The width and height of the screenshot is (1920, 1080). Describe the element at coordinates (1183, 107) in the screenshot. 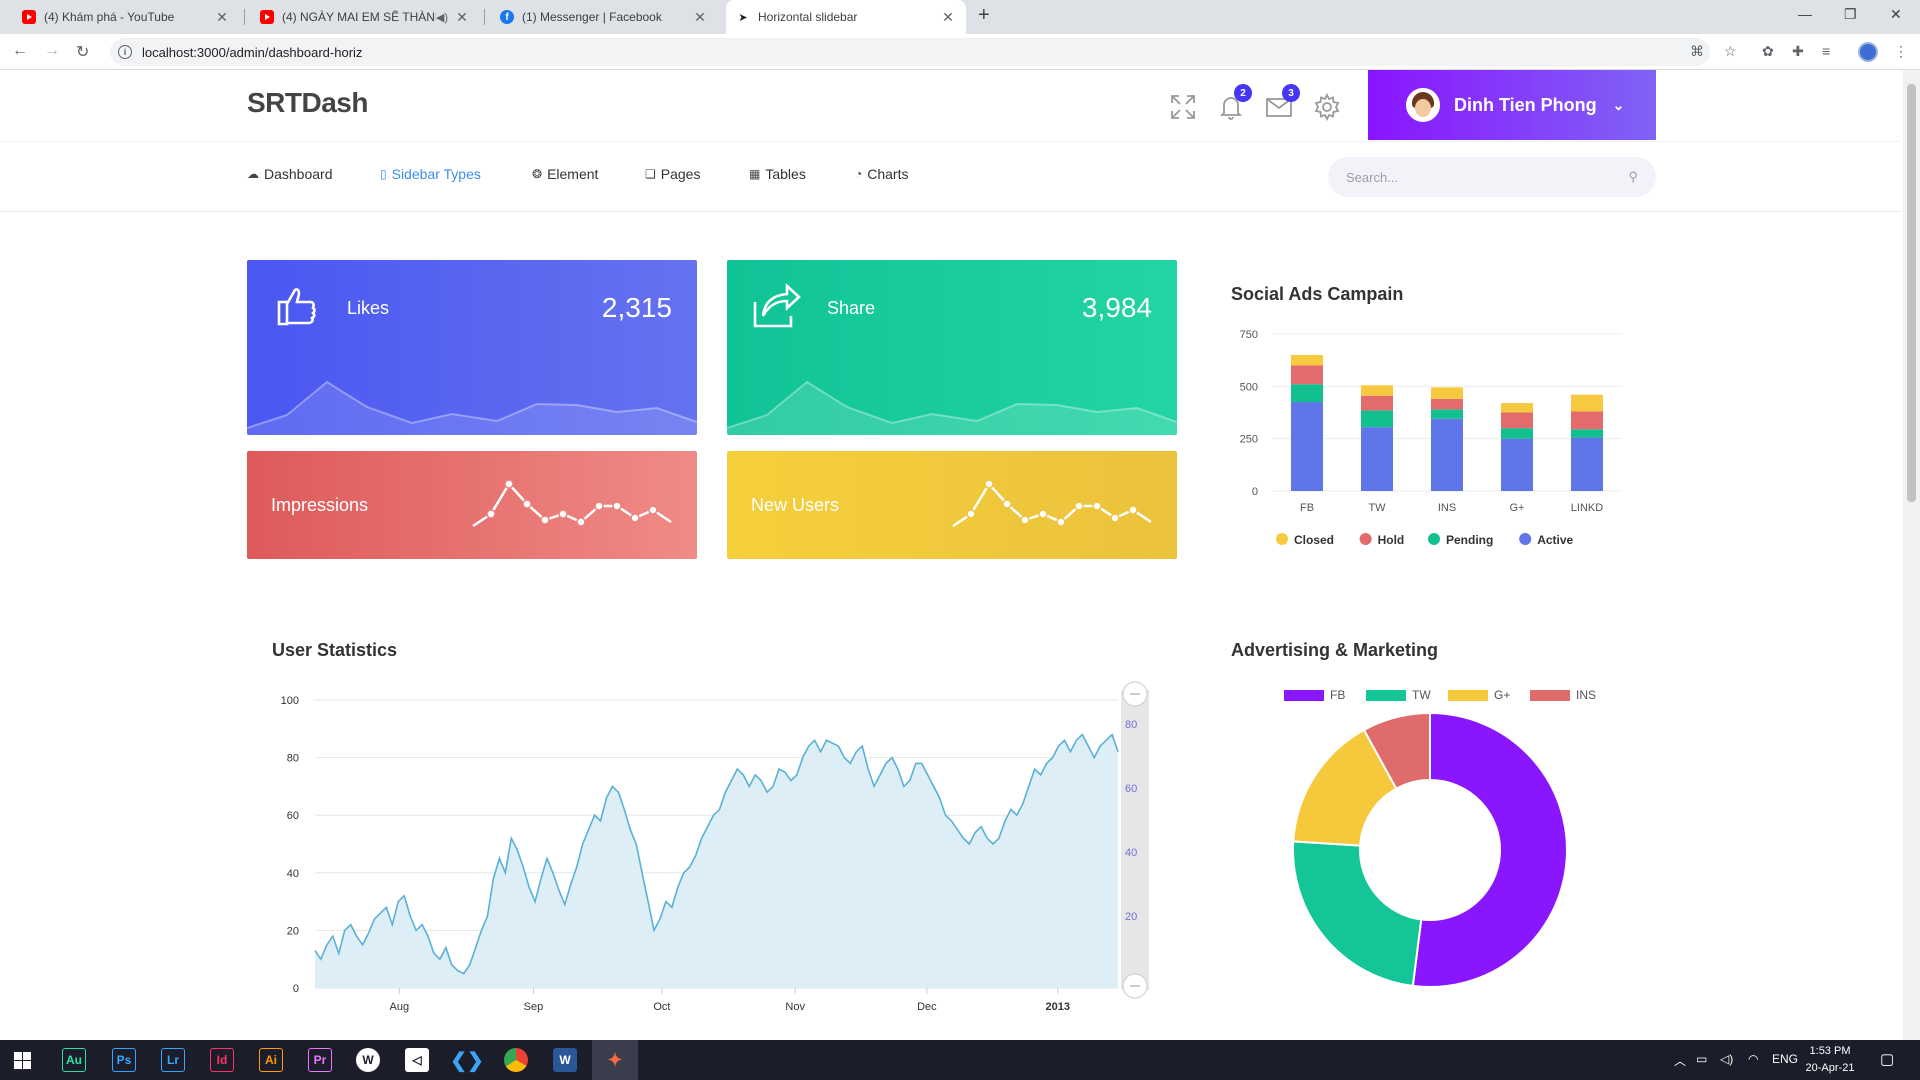

I see `fullscreen-icon` at that location.